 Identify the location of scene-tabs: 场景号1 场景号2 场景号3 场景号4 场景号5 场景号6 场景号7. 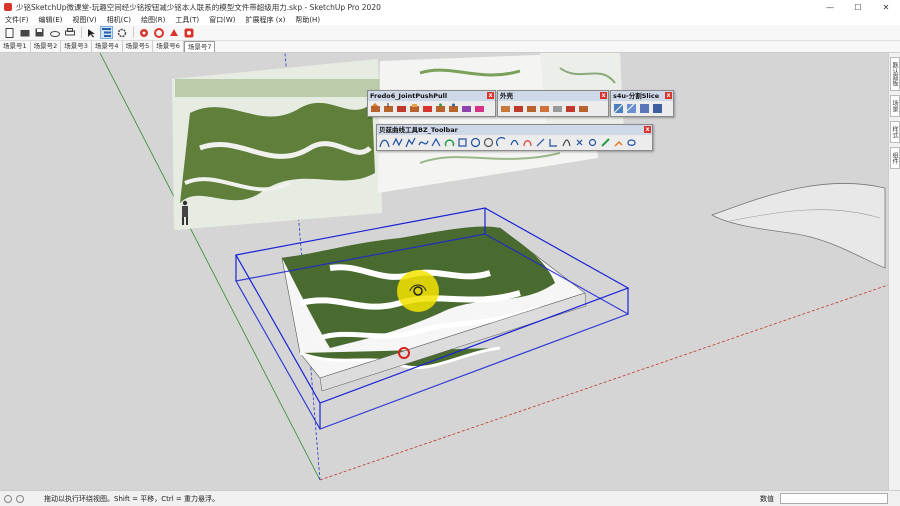
(450, 47).